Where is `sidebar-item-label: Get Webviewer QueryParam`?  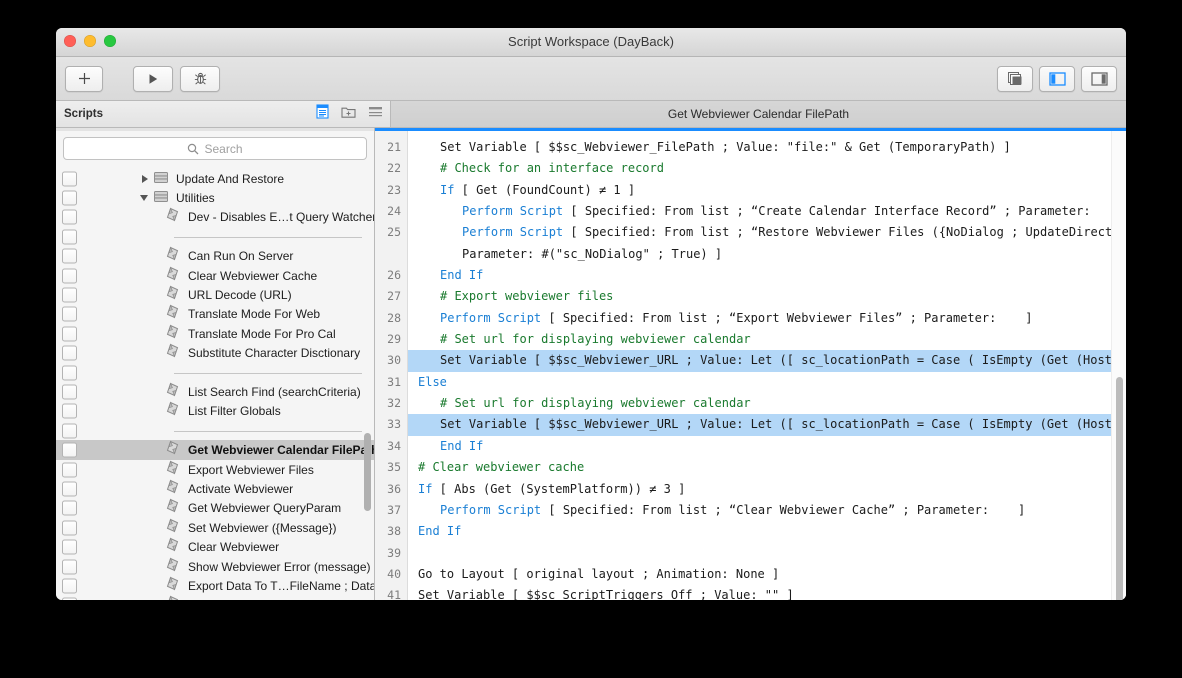
sidebar-item-label: Get Webviewer QueryParam is located at coordinates (265, 508).